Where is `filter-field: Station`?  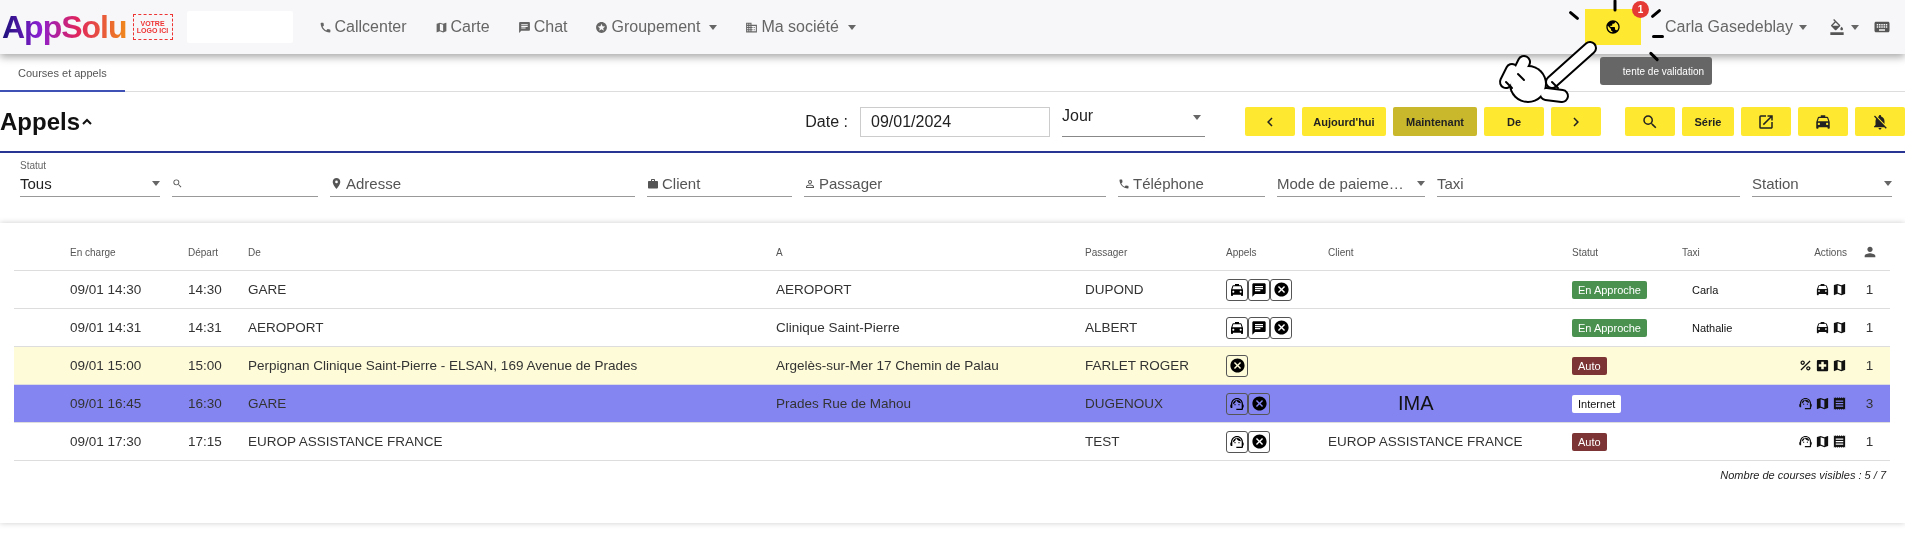 filter-field: Station is located at coordinates (1822, 184).